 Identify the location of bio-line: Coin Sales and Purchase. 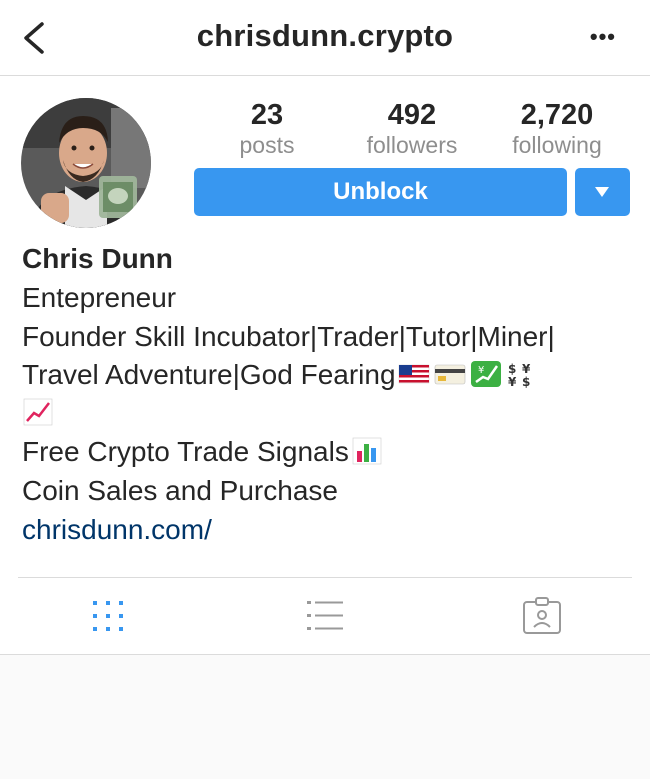
(180, 490).